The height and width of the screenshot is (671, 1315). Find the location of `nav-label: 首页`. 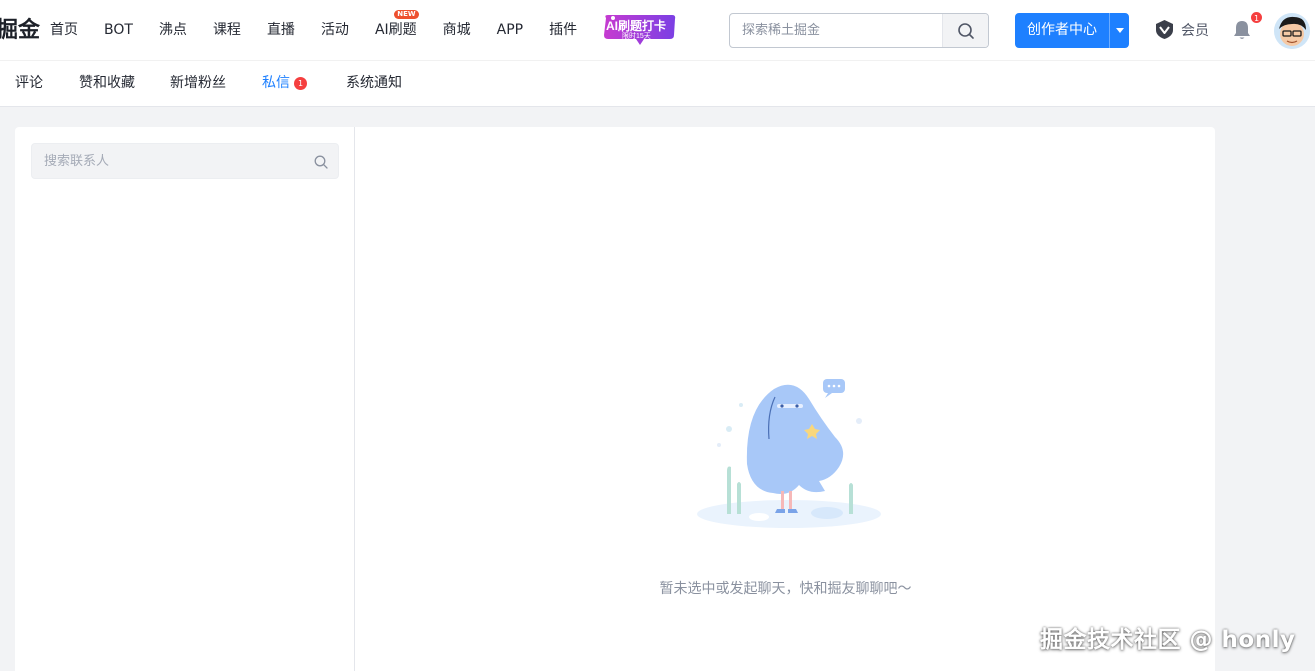

nav-label: 首页 is located at coordinates (64, 30).